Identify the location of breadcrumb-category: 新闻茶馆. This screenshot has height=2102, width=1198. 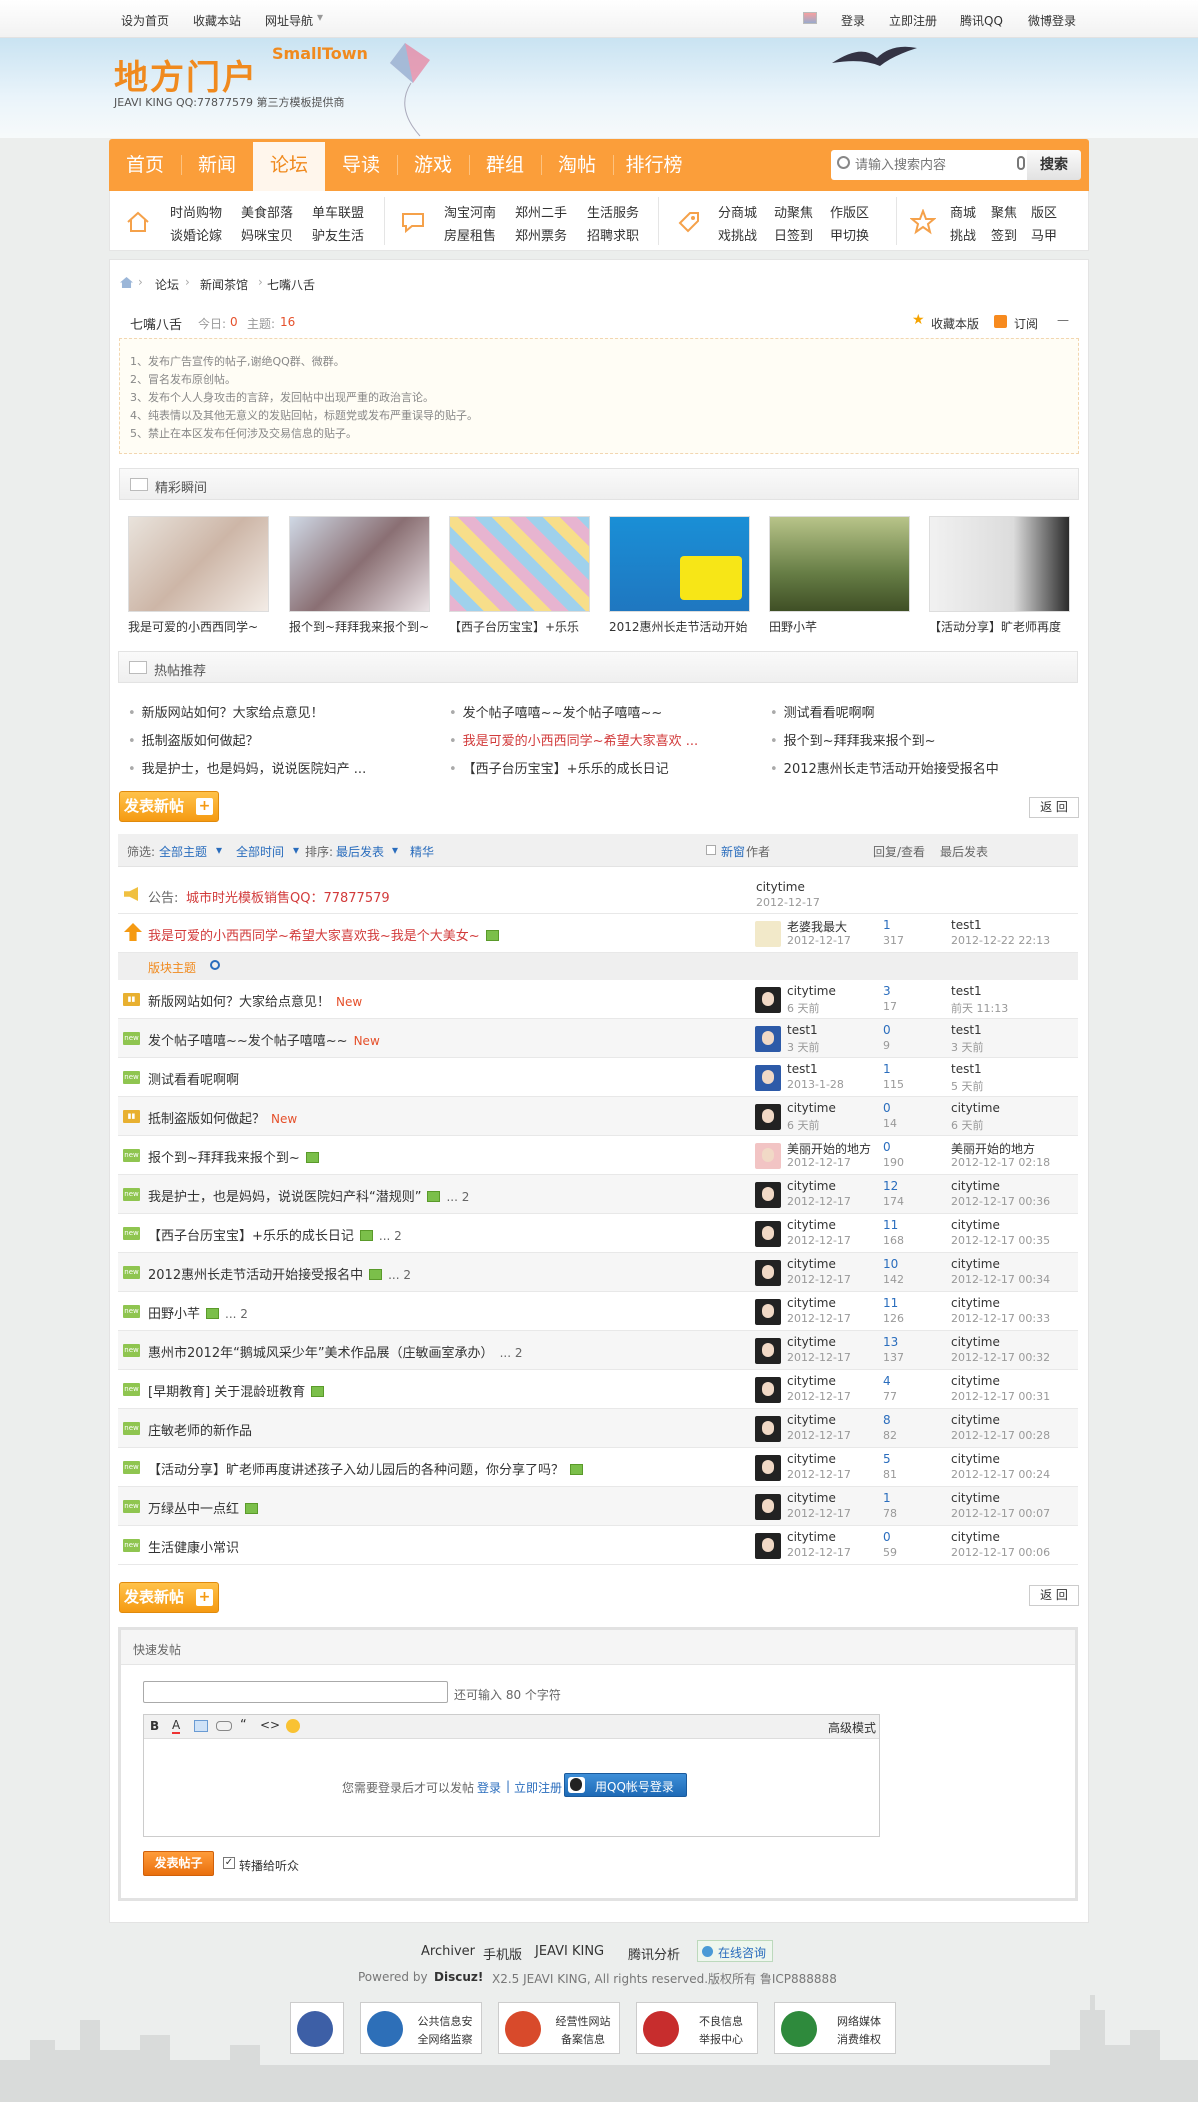
(224, 284).